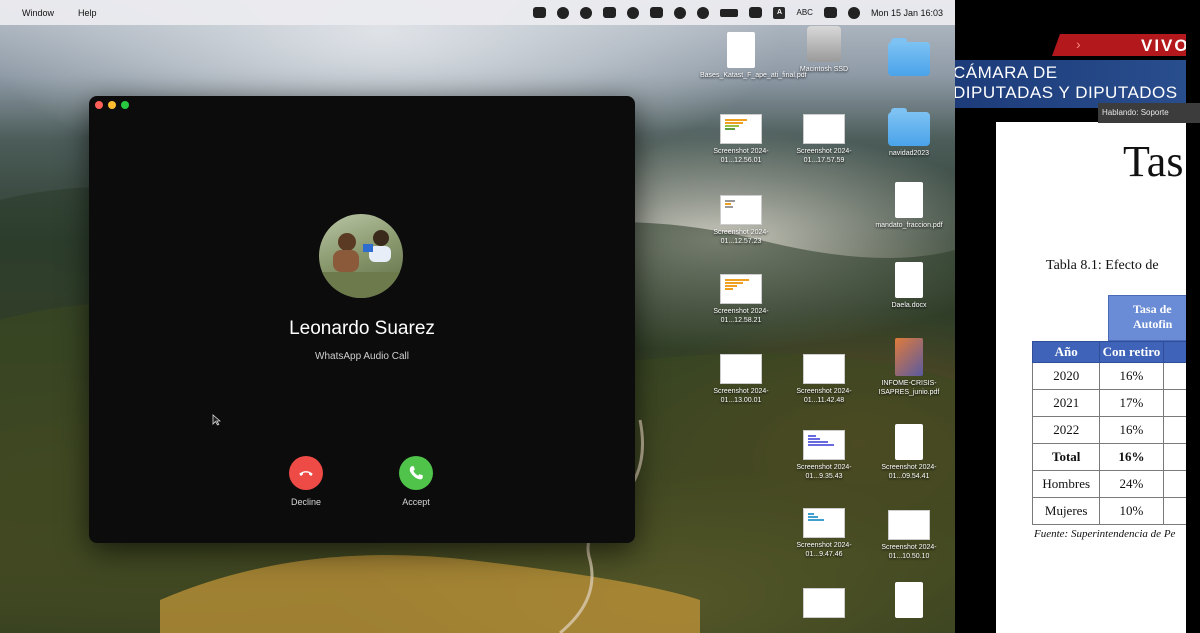 This screenshot has width=1200, height=633. What do you see at coordinates (657, 12) in the screenshot?
I see `wechat-icon` at bounding box center [657, 12].